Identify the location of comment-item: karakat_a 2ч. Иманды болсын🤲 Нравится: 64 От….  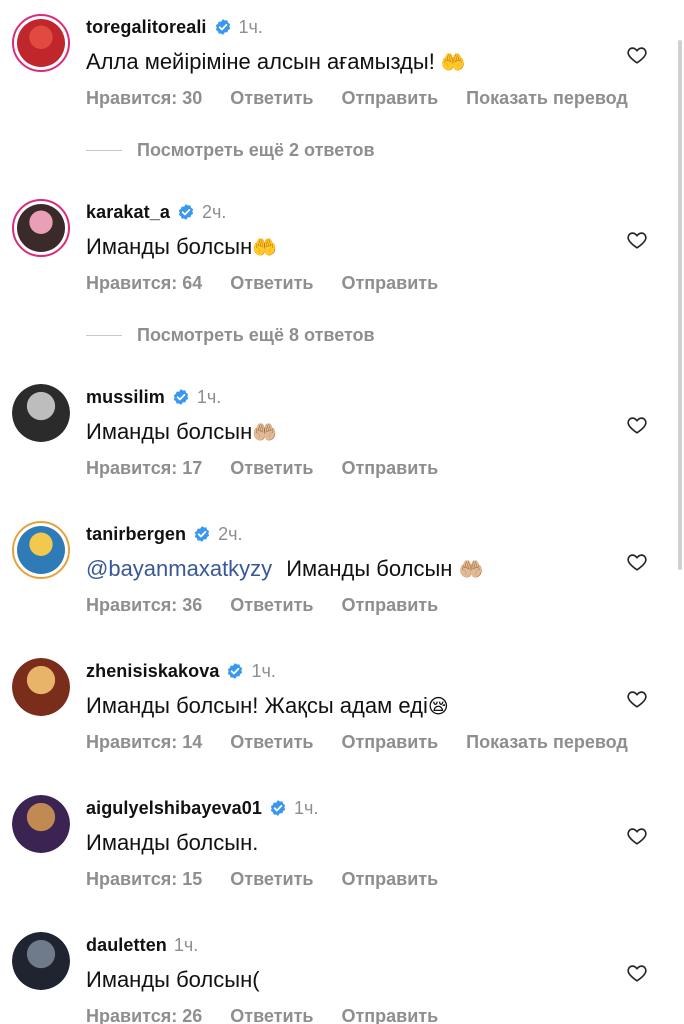
(342, 254).